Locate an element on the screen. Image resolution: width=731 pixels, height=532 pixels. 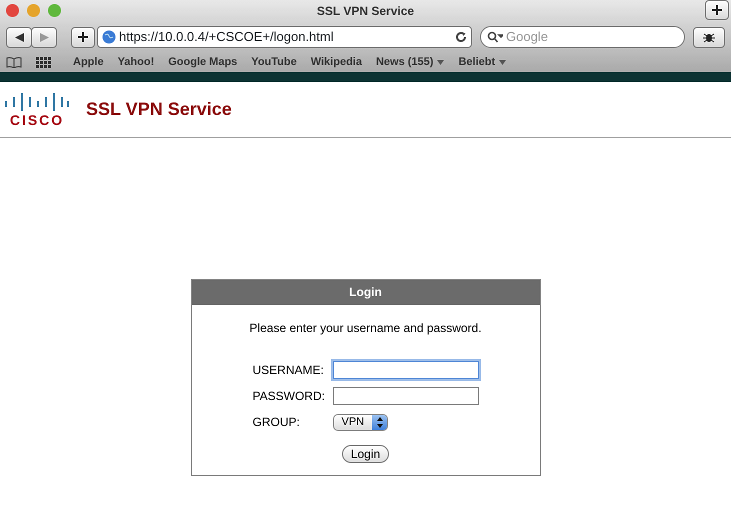
reload-icon is located at coordinates (461, 37).